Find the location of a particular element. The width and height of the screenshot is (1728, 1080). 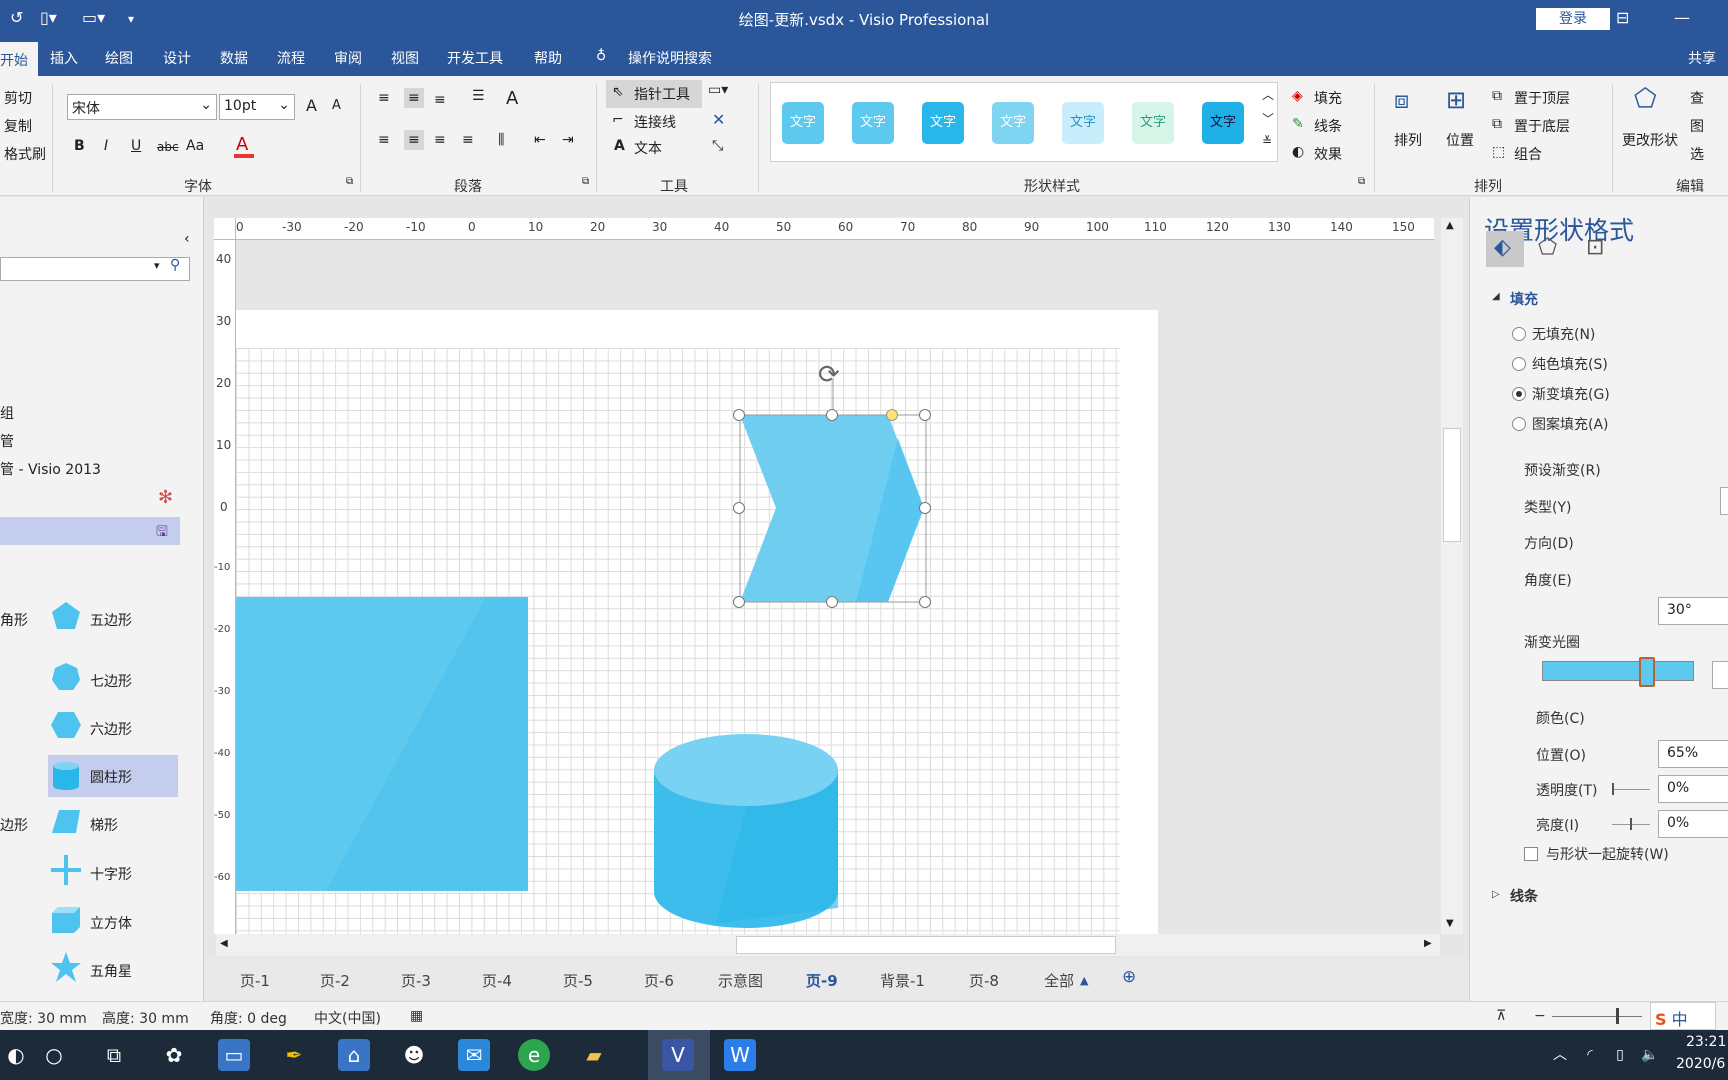

align-bottom-icon: ≡ is located at coordinates (440, 100).